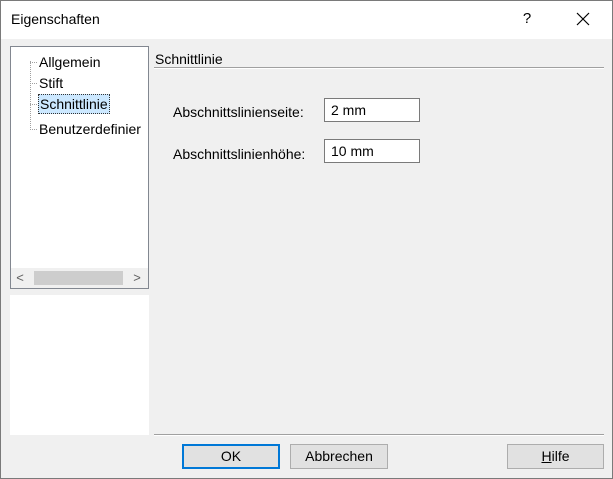 The image size is (613, 479). I want to click on help-button-label: ilfe, so click(560, 456).